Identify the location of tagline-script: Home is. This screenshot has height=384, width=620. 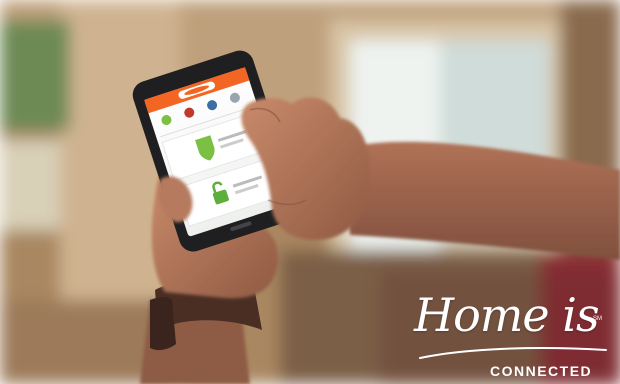
(507, 315).